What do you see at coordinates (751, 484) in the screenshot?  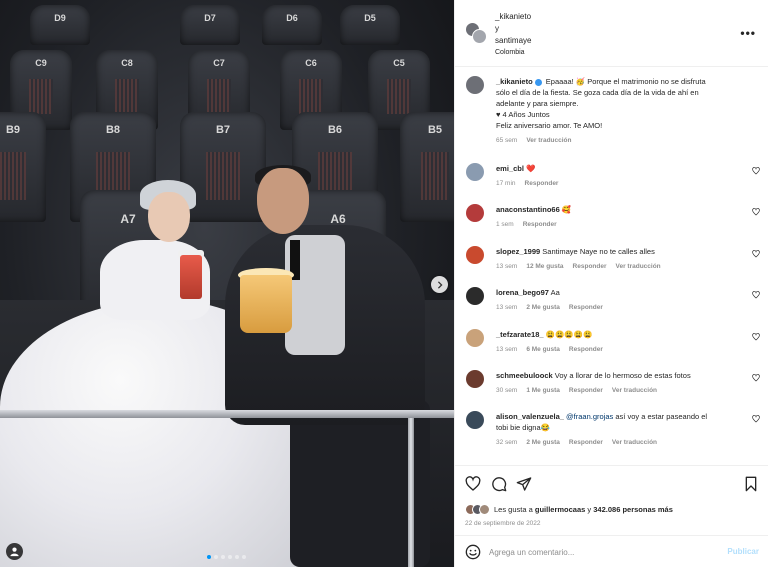 I see `bookmark-icon` at bounding box center [751, 484].